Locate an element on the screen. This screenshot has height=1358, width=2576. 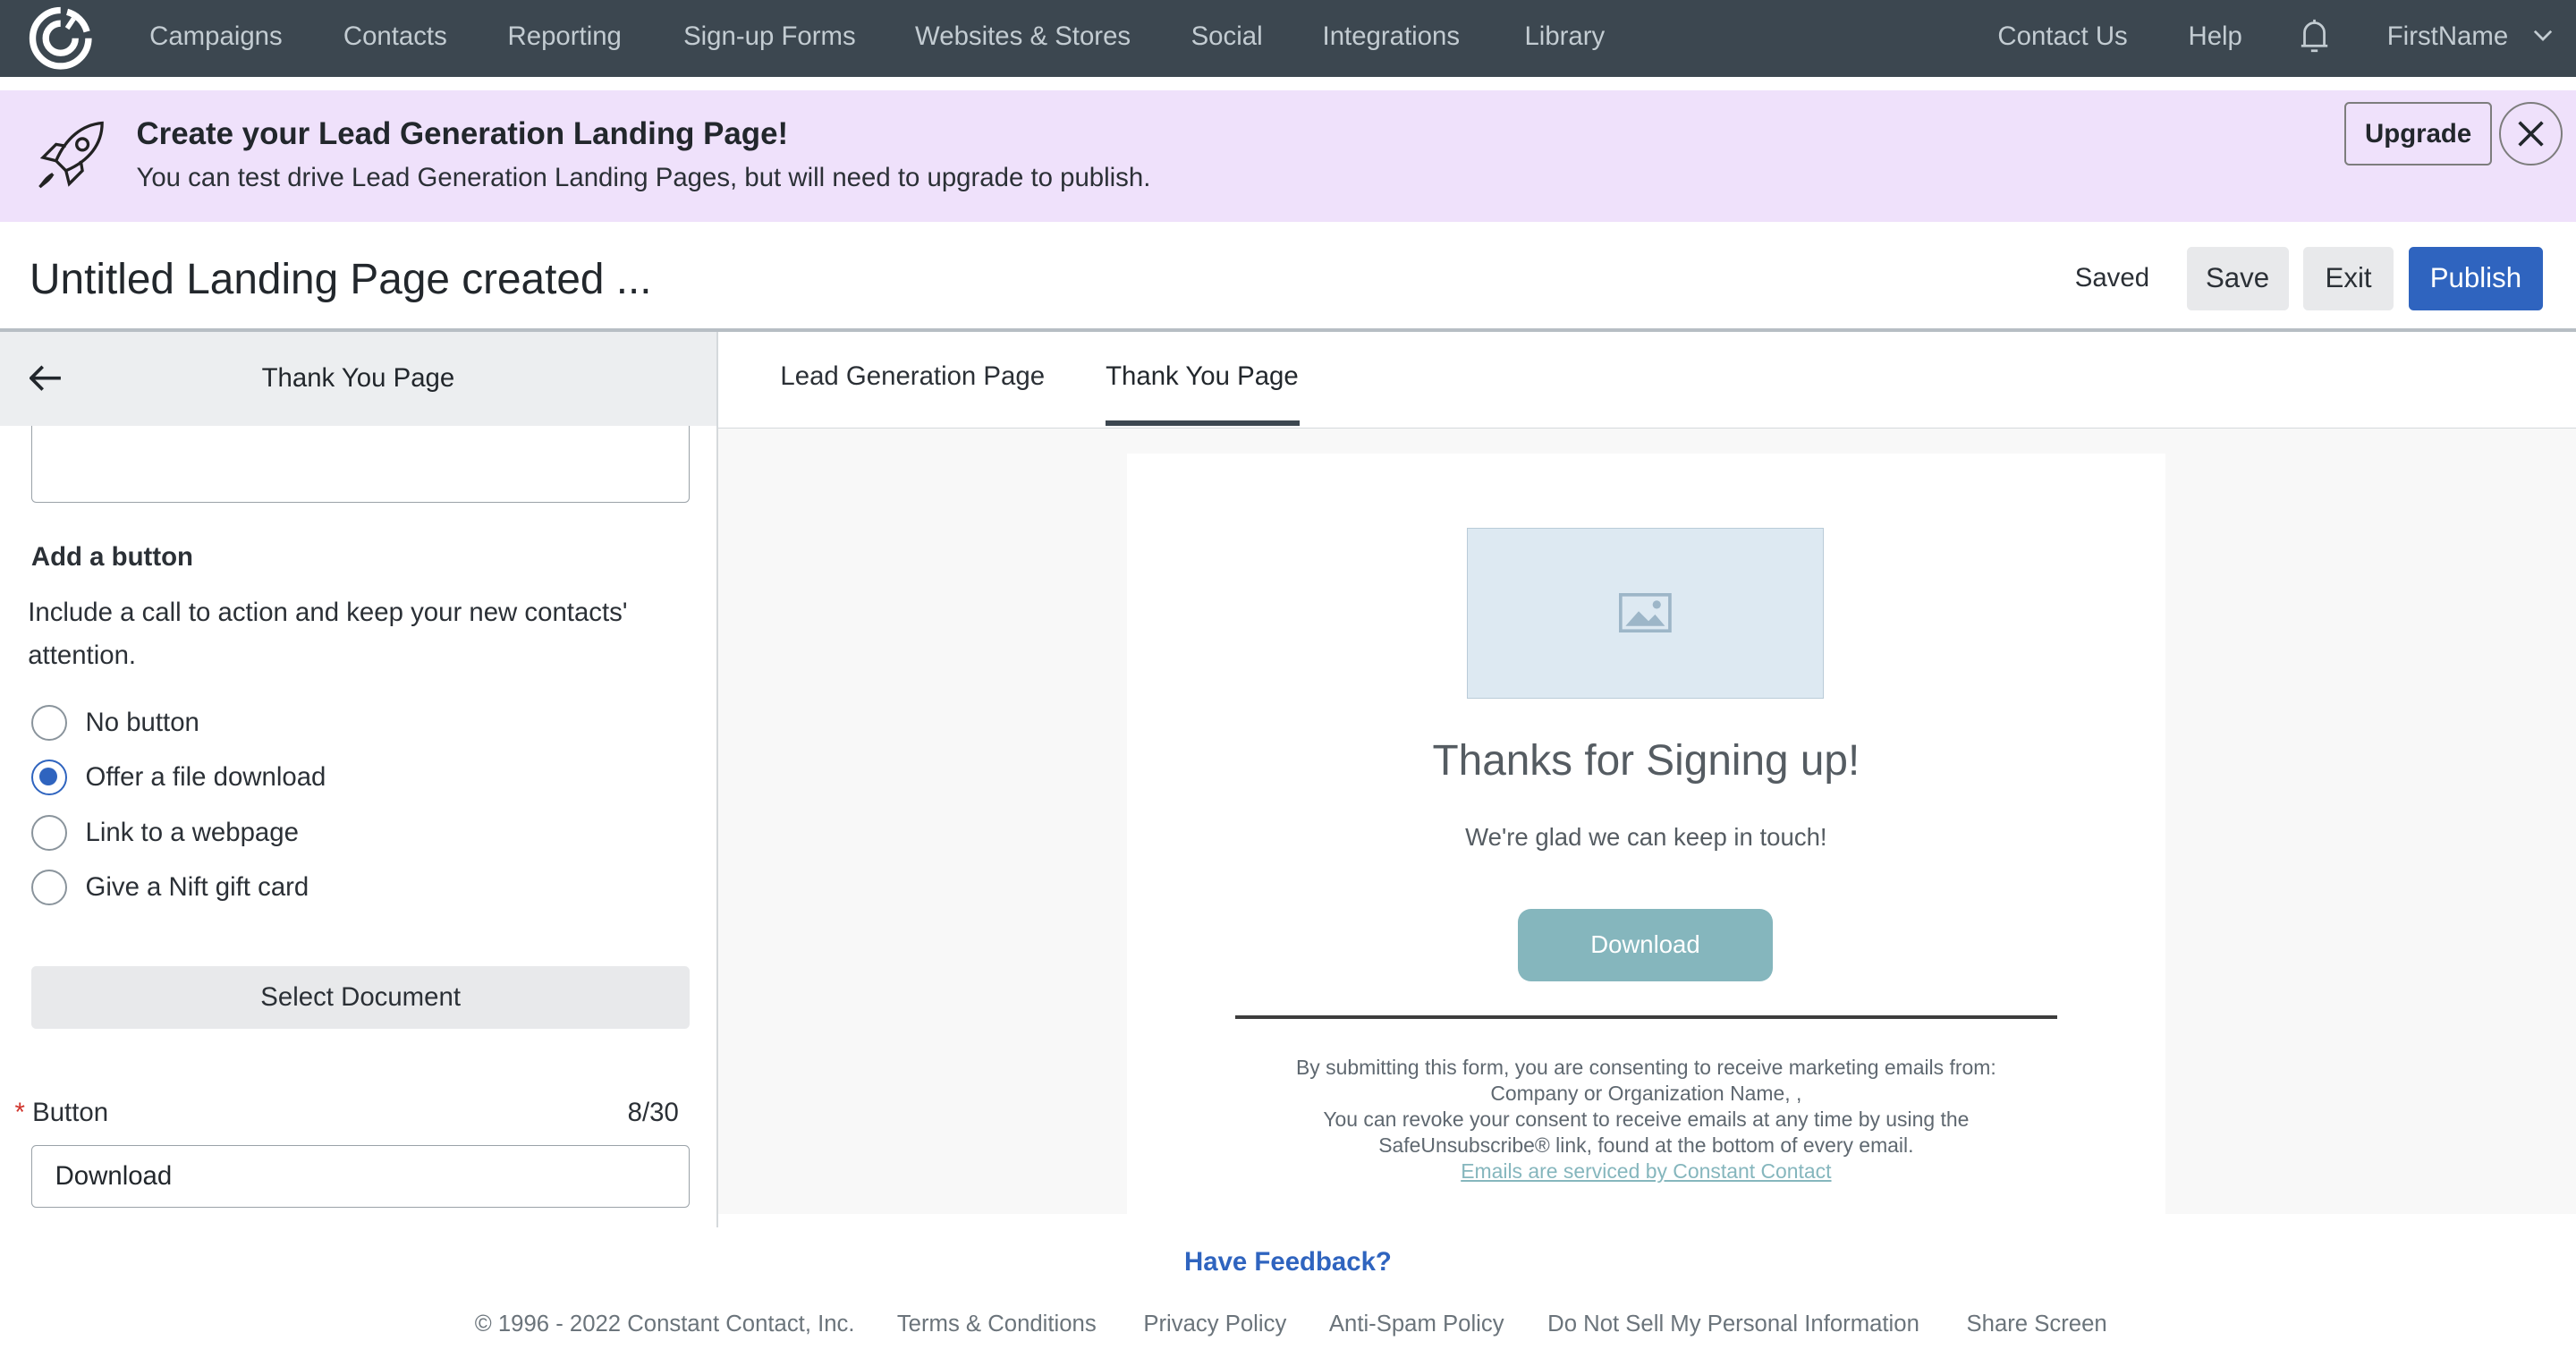
panel-title: Thank You Page is located at coordinates (358, 377).